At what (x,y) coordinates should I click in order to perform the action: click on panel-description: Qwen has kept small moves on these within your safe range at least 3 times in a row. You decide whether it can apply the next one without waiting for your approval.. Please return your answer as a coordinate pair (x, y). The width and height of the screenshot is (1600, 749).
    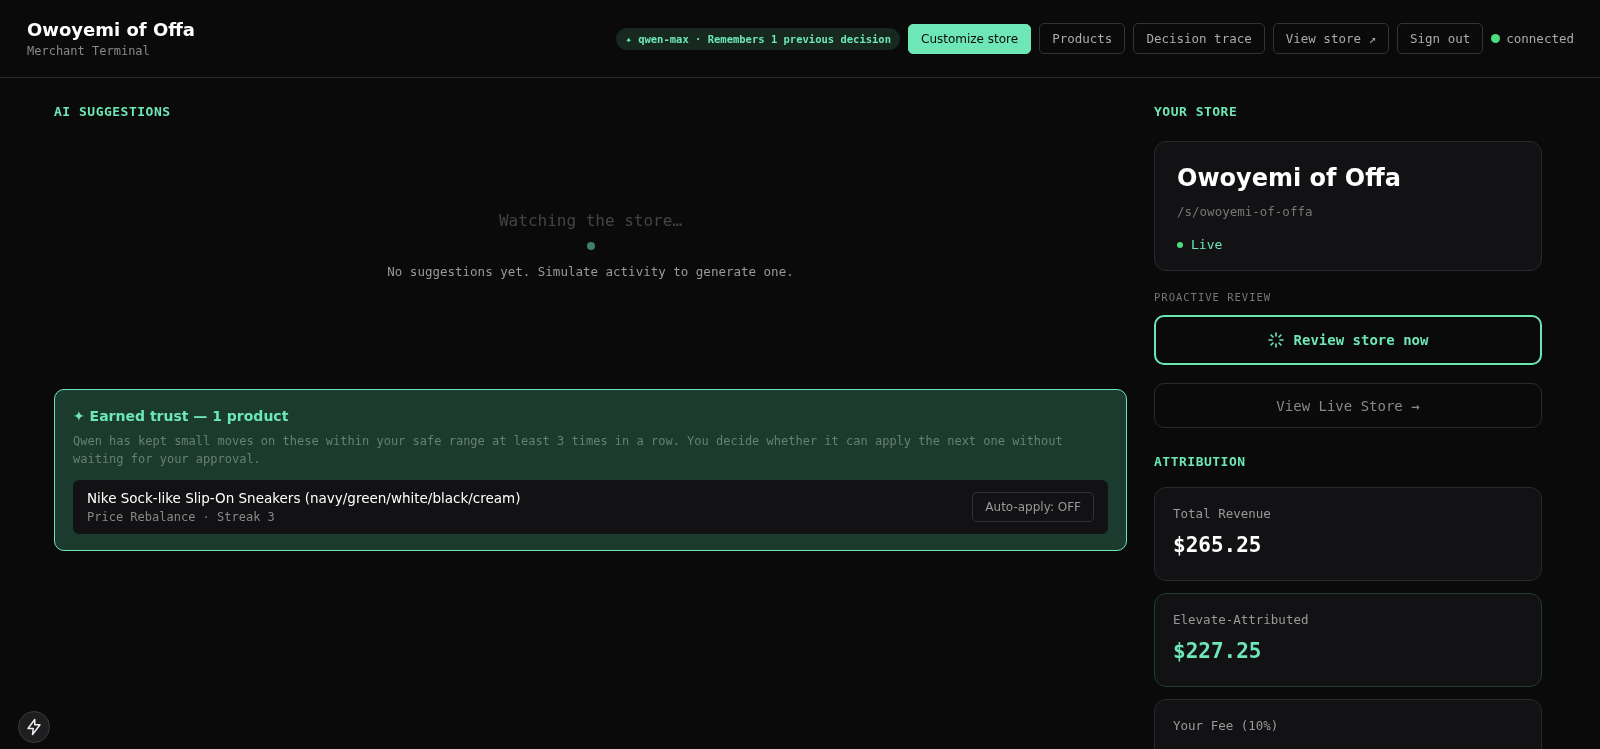
    Looking at the image, I should click on (568, 450).